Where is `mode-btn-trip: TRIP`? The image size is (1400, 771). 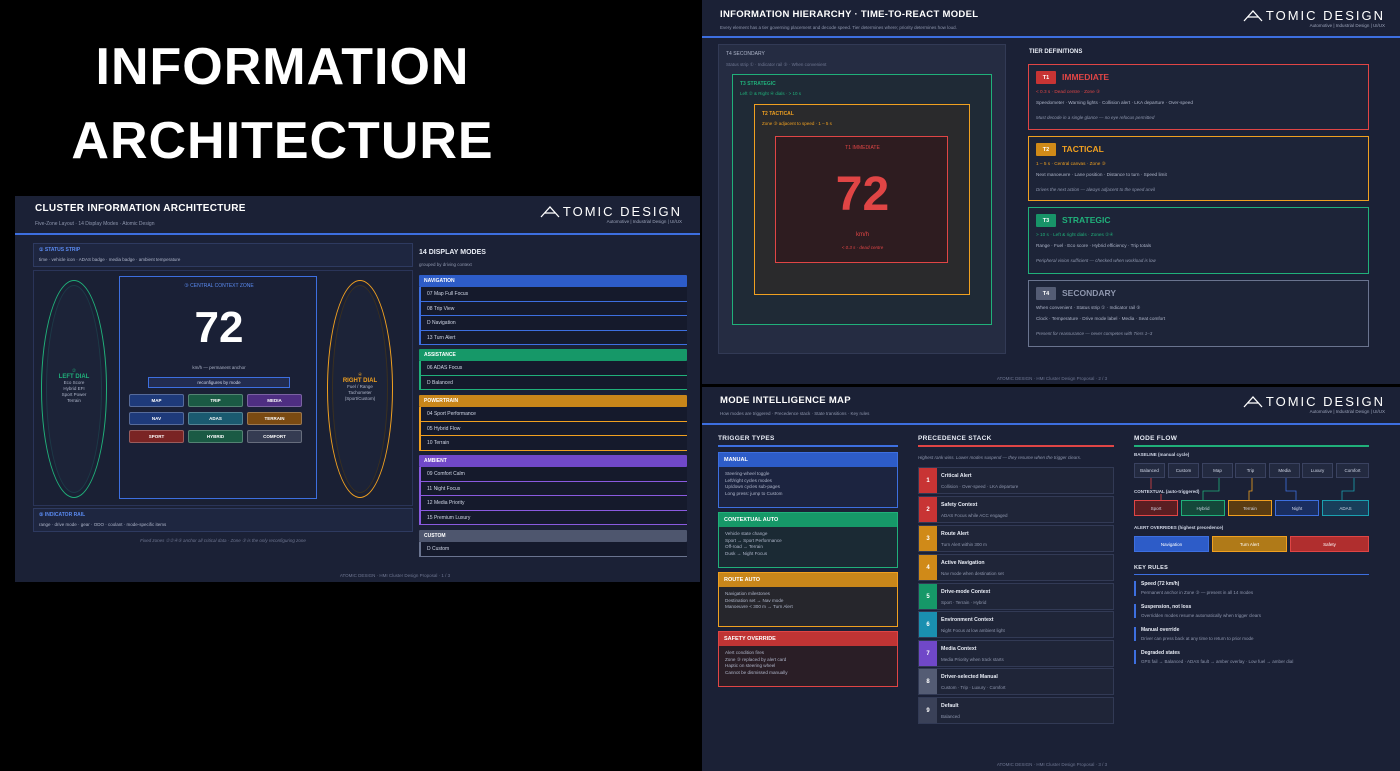 mode-btn-trip: TRIP is located at coordinates (215, 400).